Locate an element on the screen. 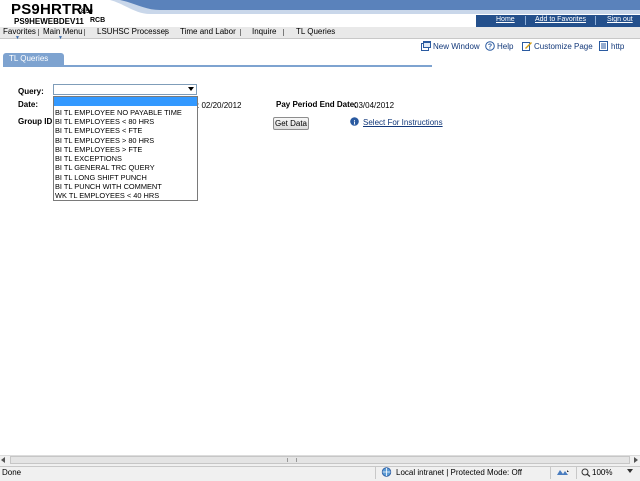 This screenshot has height=481, width=640. scrollbar-thumb is located at coordinates (320, 460).